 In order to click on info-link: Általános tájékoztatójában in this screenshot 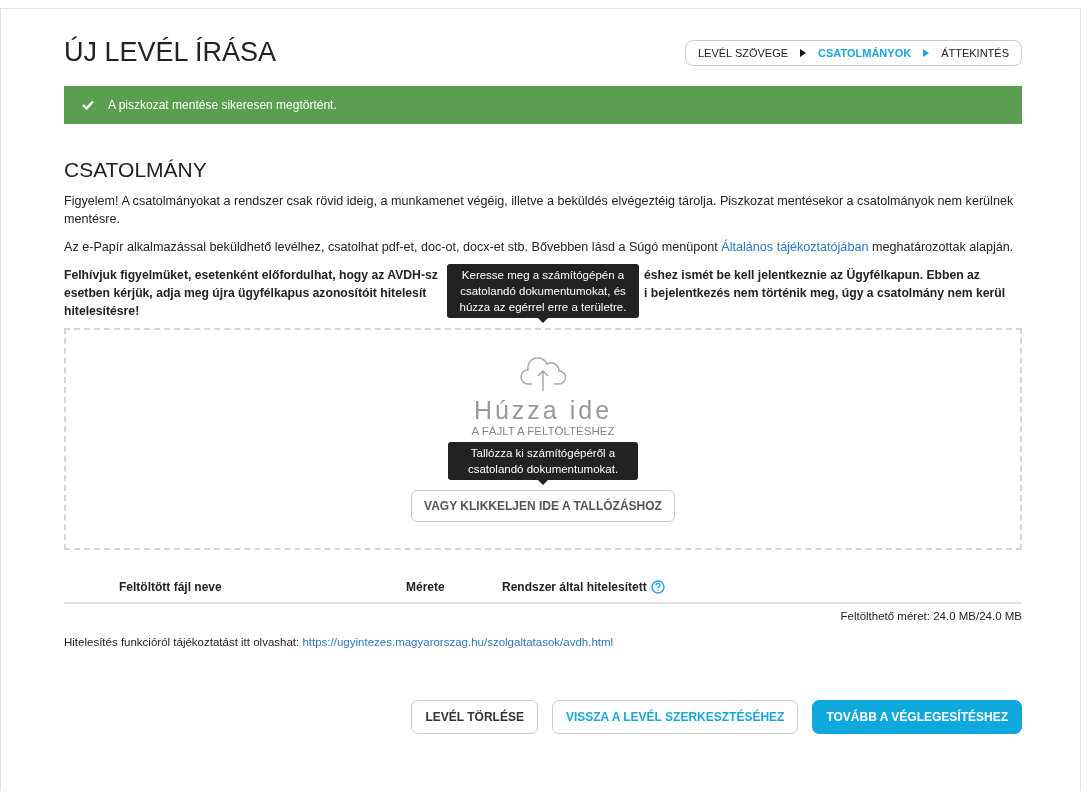, I will do `click(795, 247)`.